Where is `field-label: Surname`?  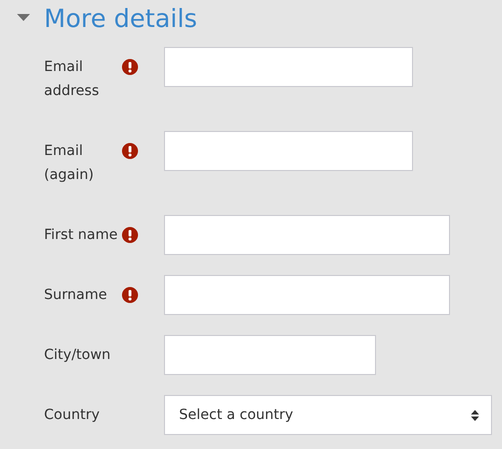
field-label: Surname is located at coordinates (76, 295).